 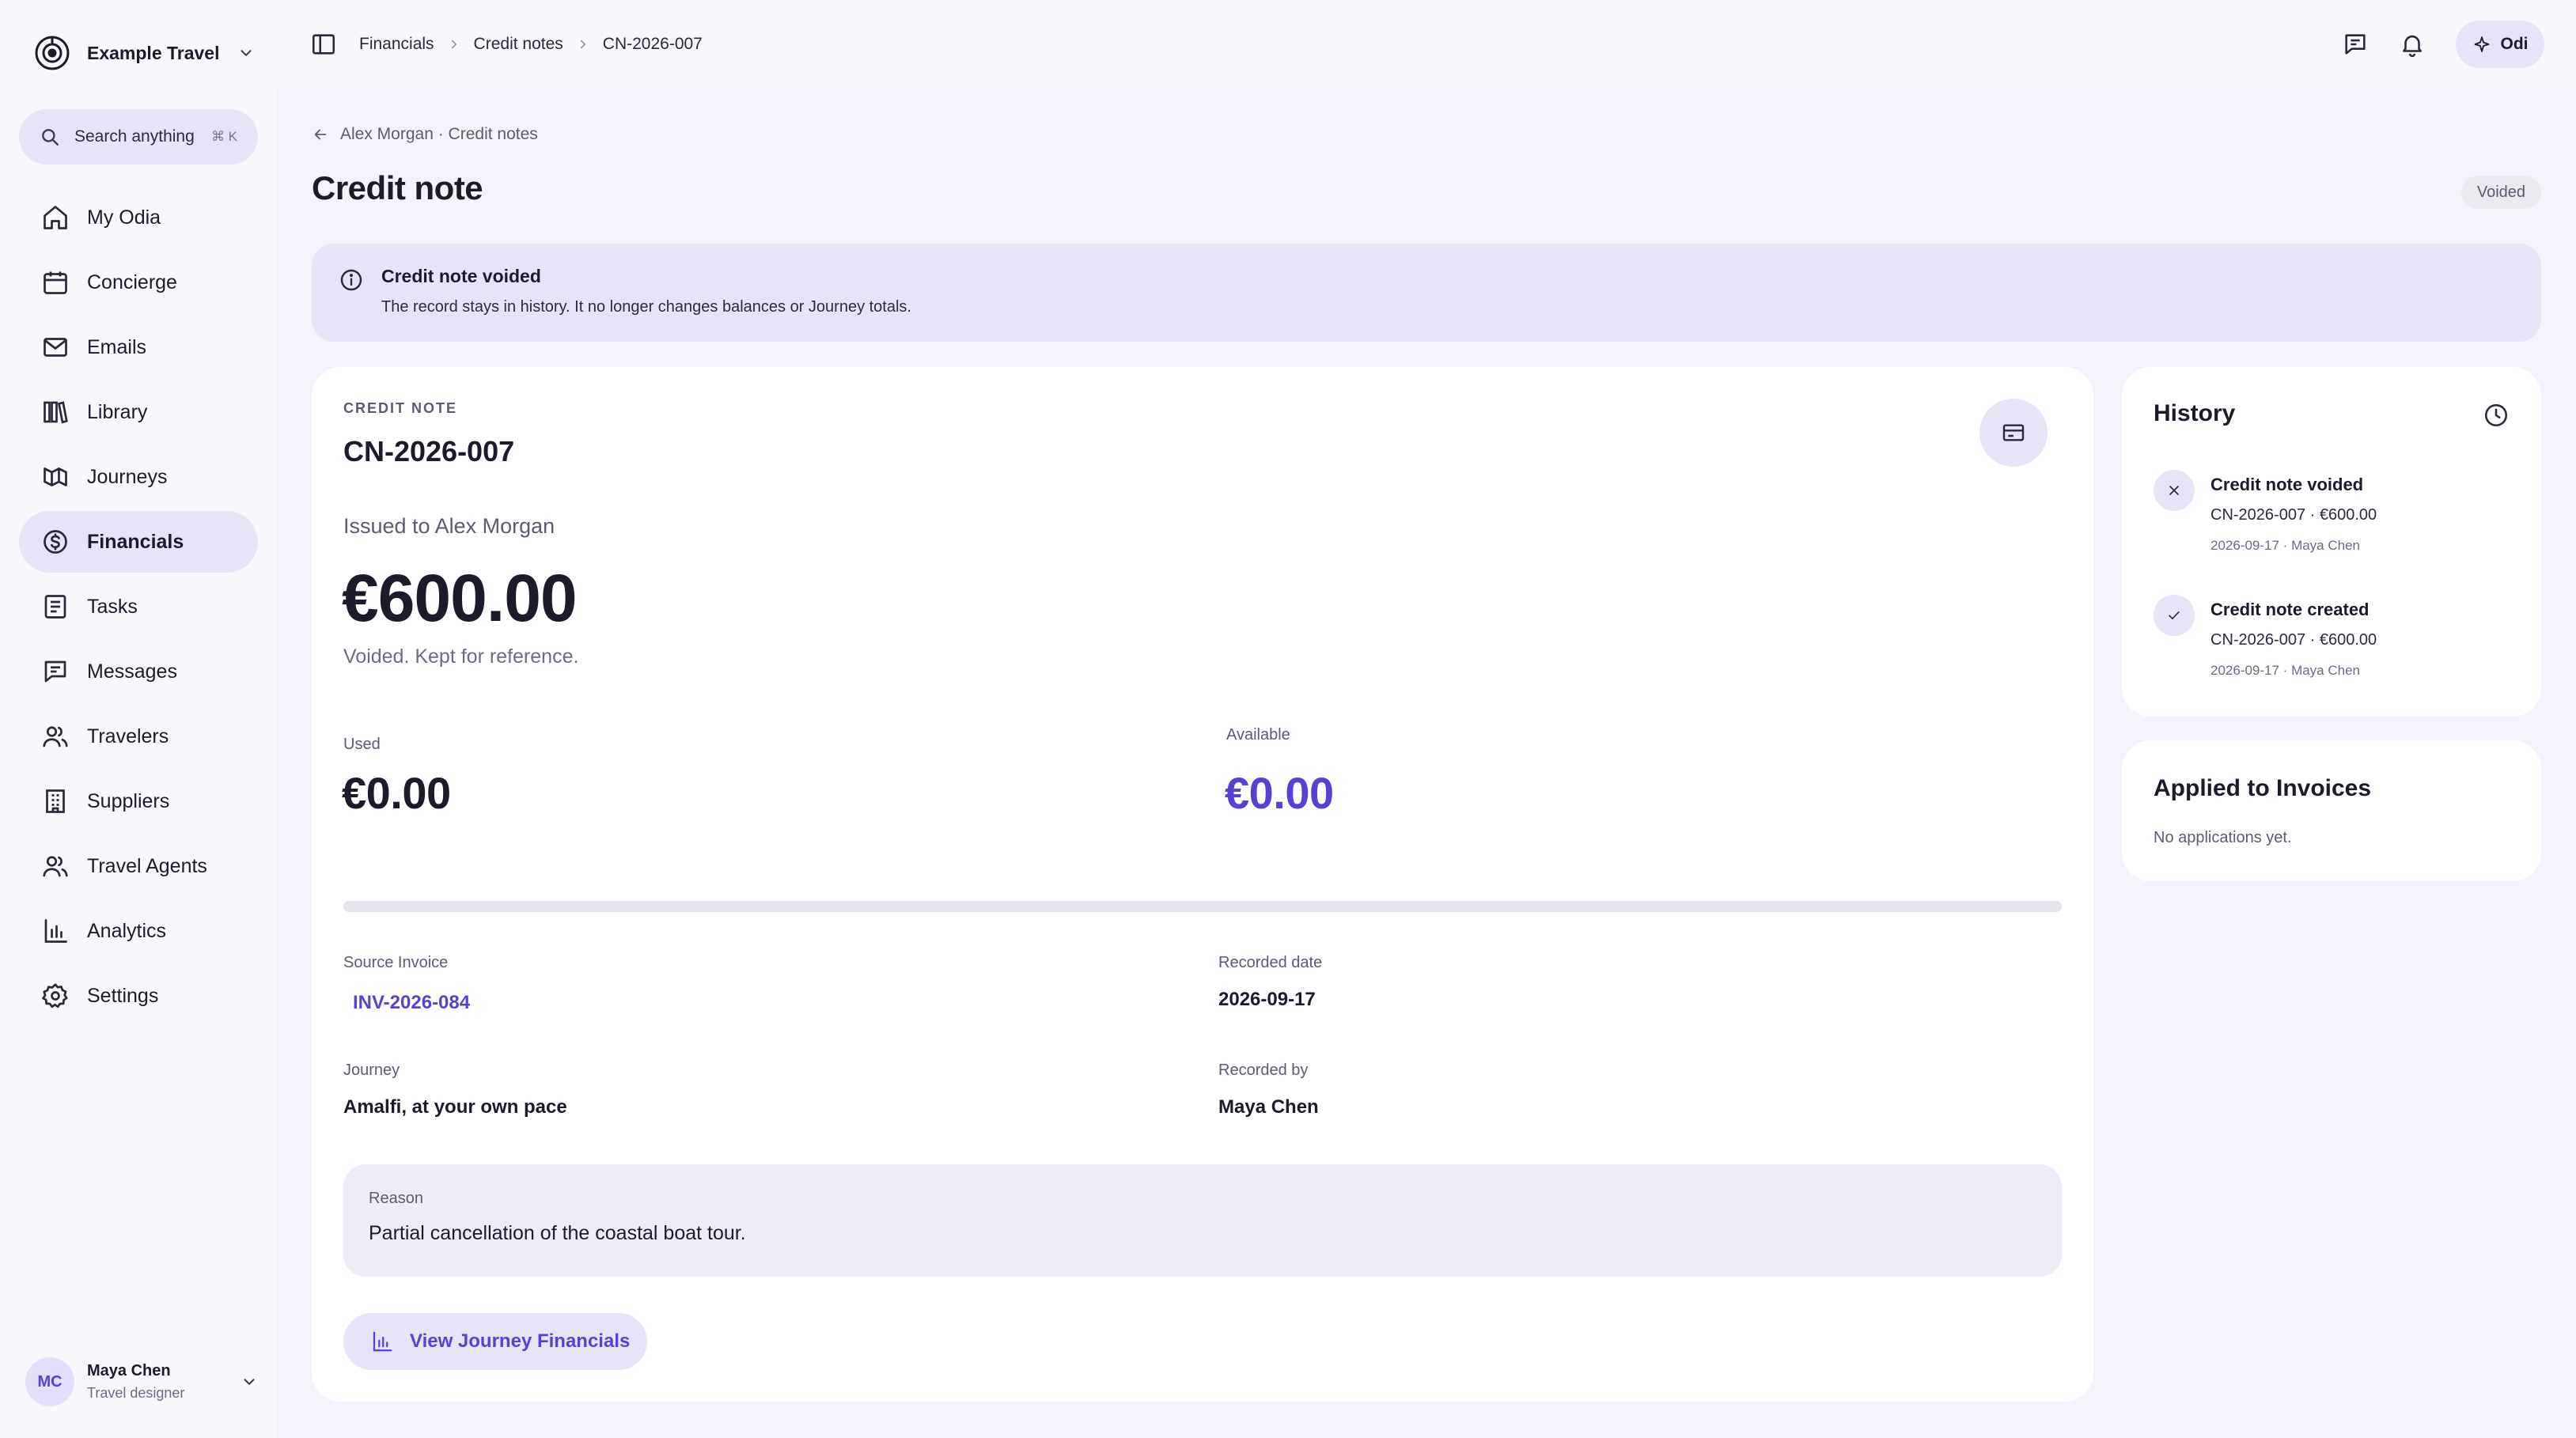 I want to click on mail-icon, so click(x=55, y=347).